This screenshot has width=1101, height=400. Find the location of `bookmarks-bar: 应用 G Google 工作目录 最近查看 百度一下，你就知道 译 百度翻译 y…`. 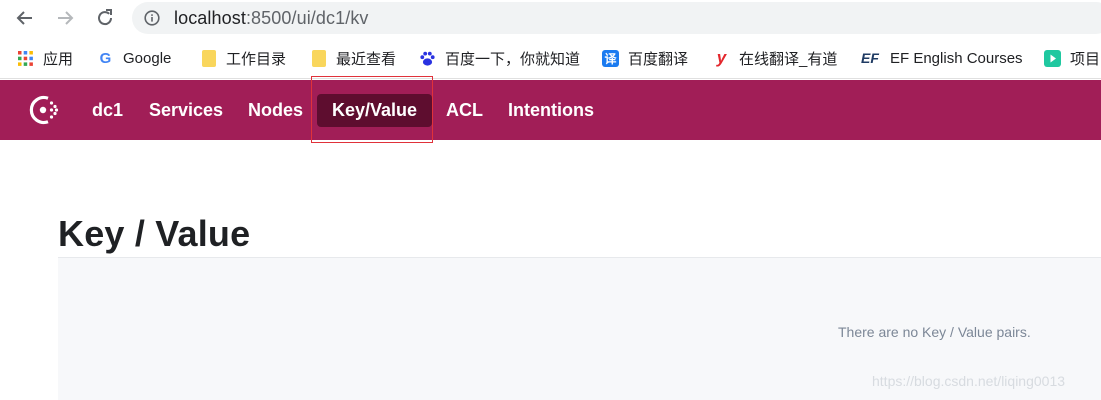

bookmarks-bar: 应用 G Google 工作目录 最近查看 百度一下，你就知道 译 百度翻译 y… is located at coordinates (550, 58).